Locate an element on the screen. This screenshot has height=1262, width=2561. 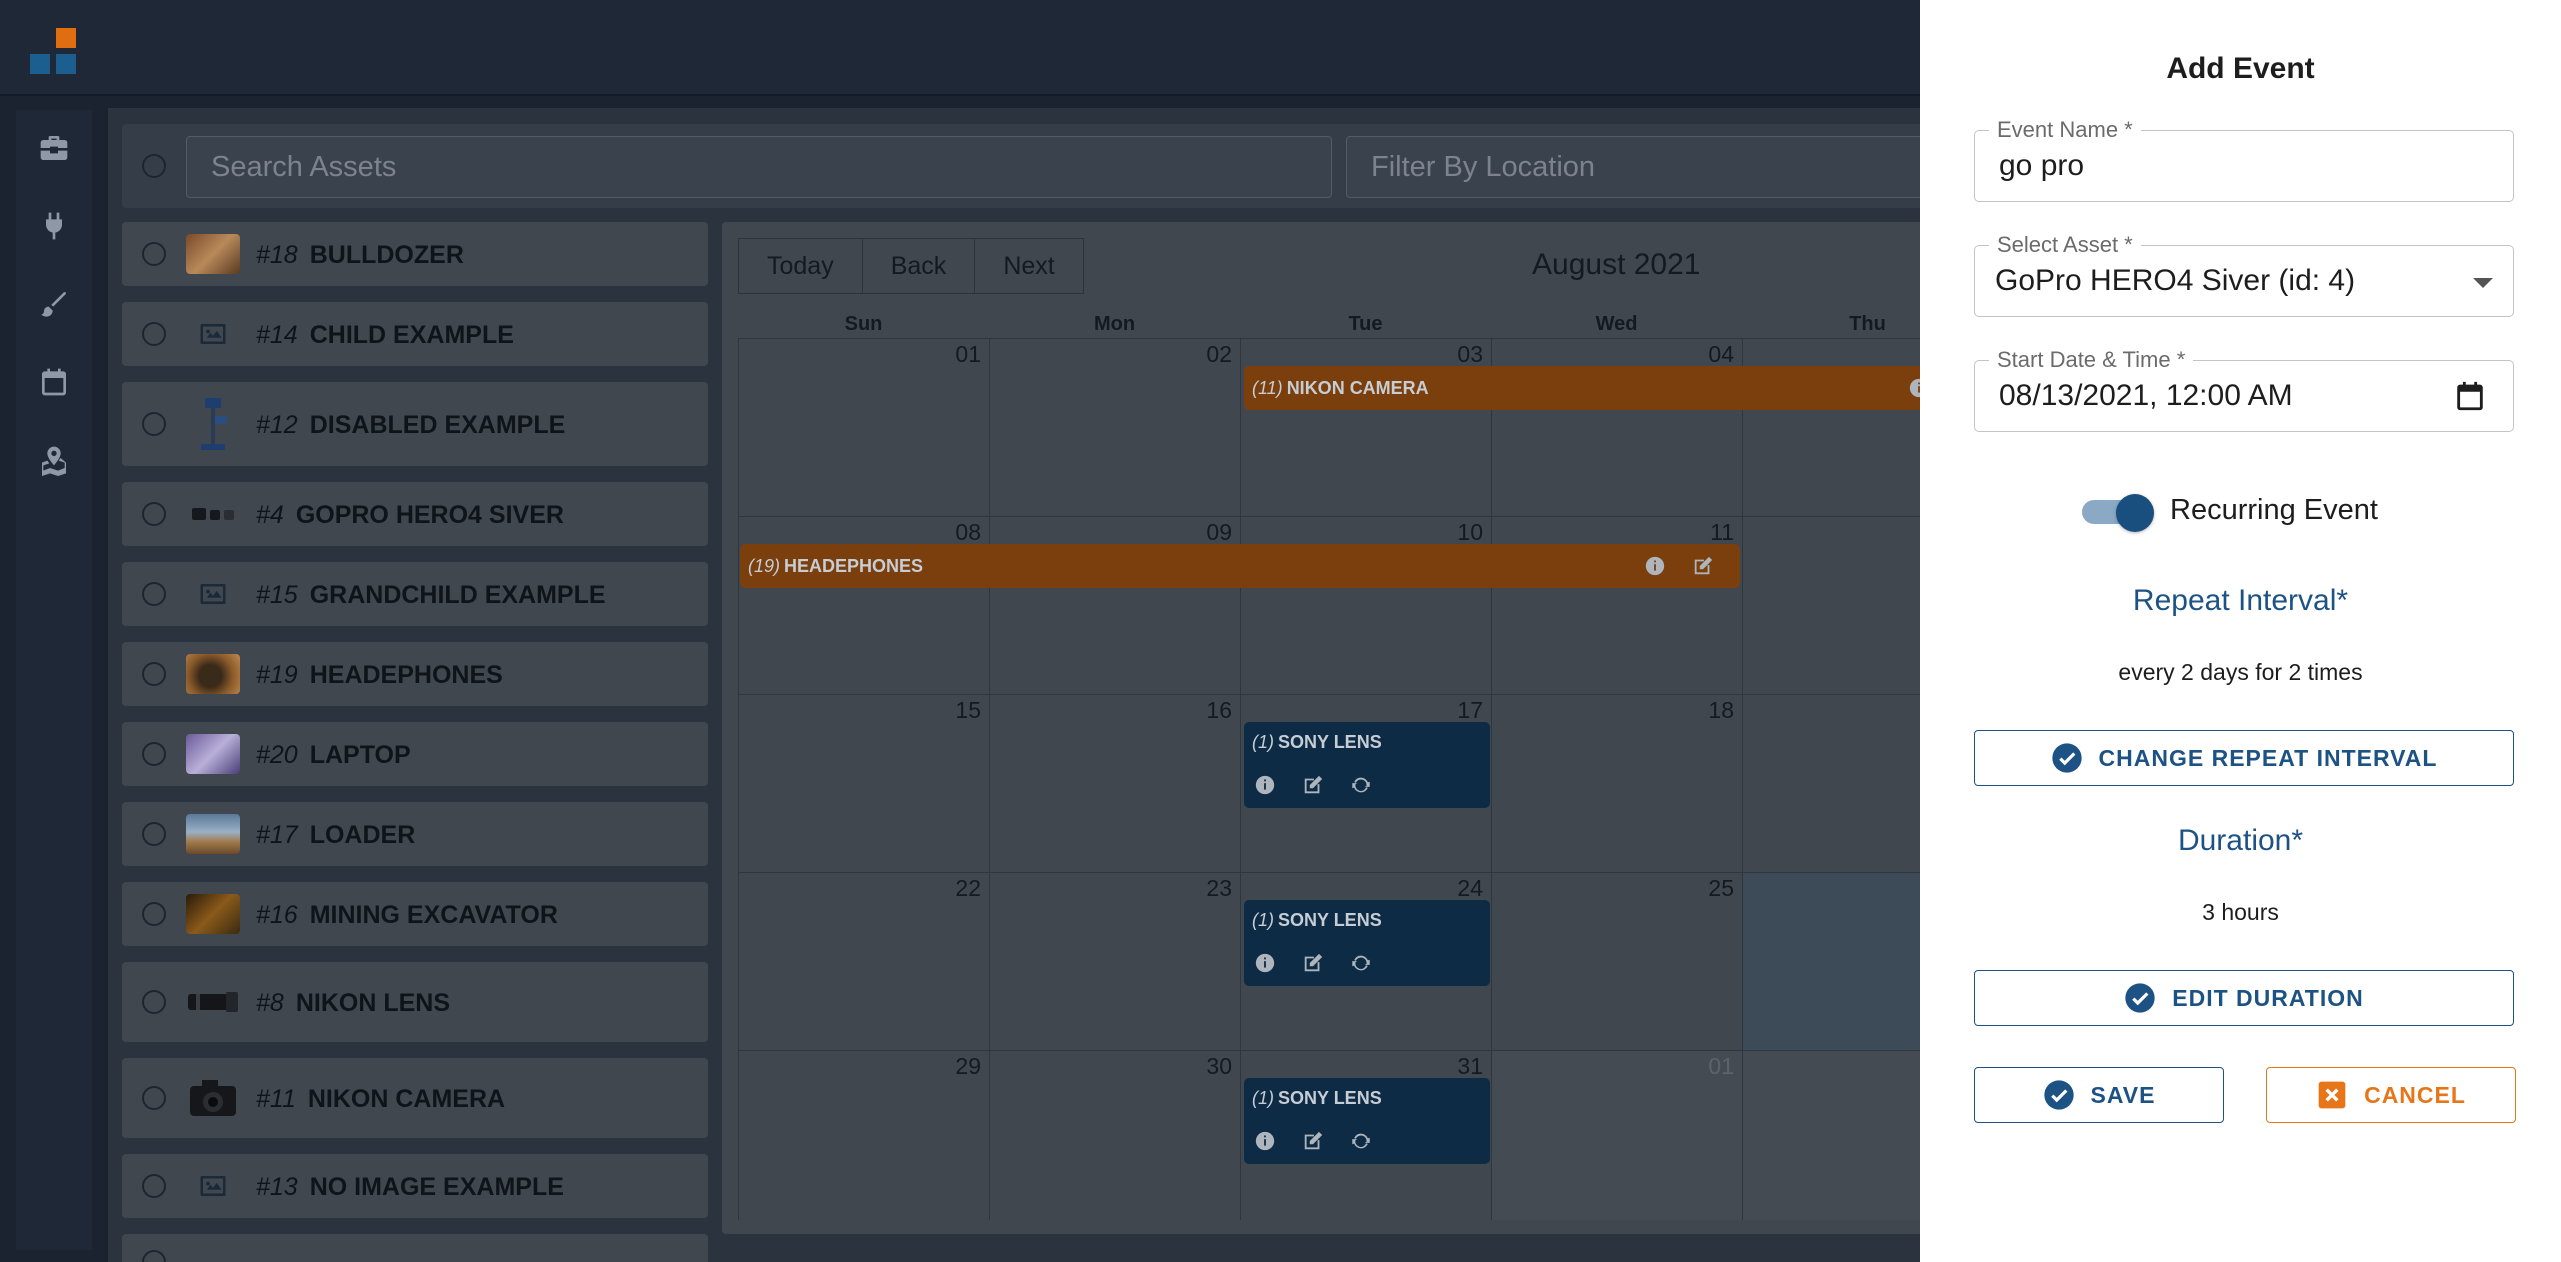
day-number: 23 is located at coordinates (1219, 888).